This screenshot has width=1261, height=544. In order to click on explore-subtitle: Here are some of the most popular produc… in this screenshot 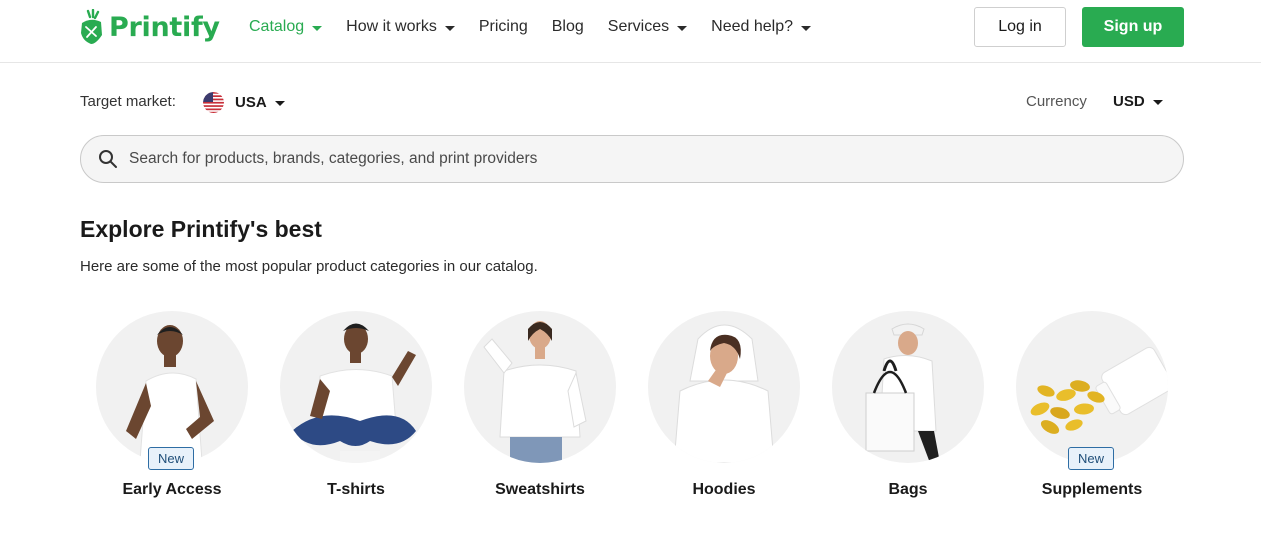, I will do `click(309, 266)`.